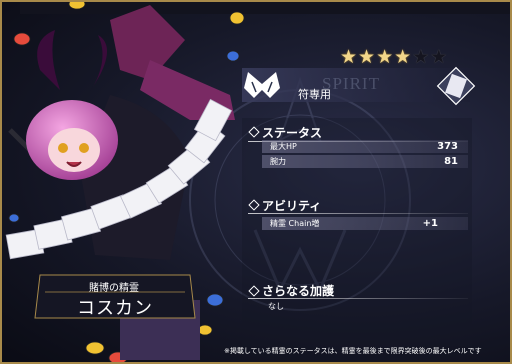  I want to click on ability-section-title: アビリティ, so click(292, 206).